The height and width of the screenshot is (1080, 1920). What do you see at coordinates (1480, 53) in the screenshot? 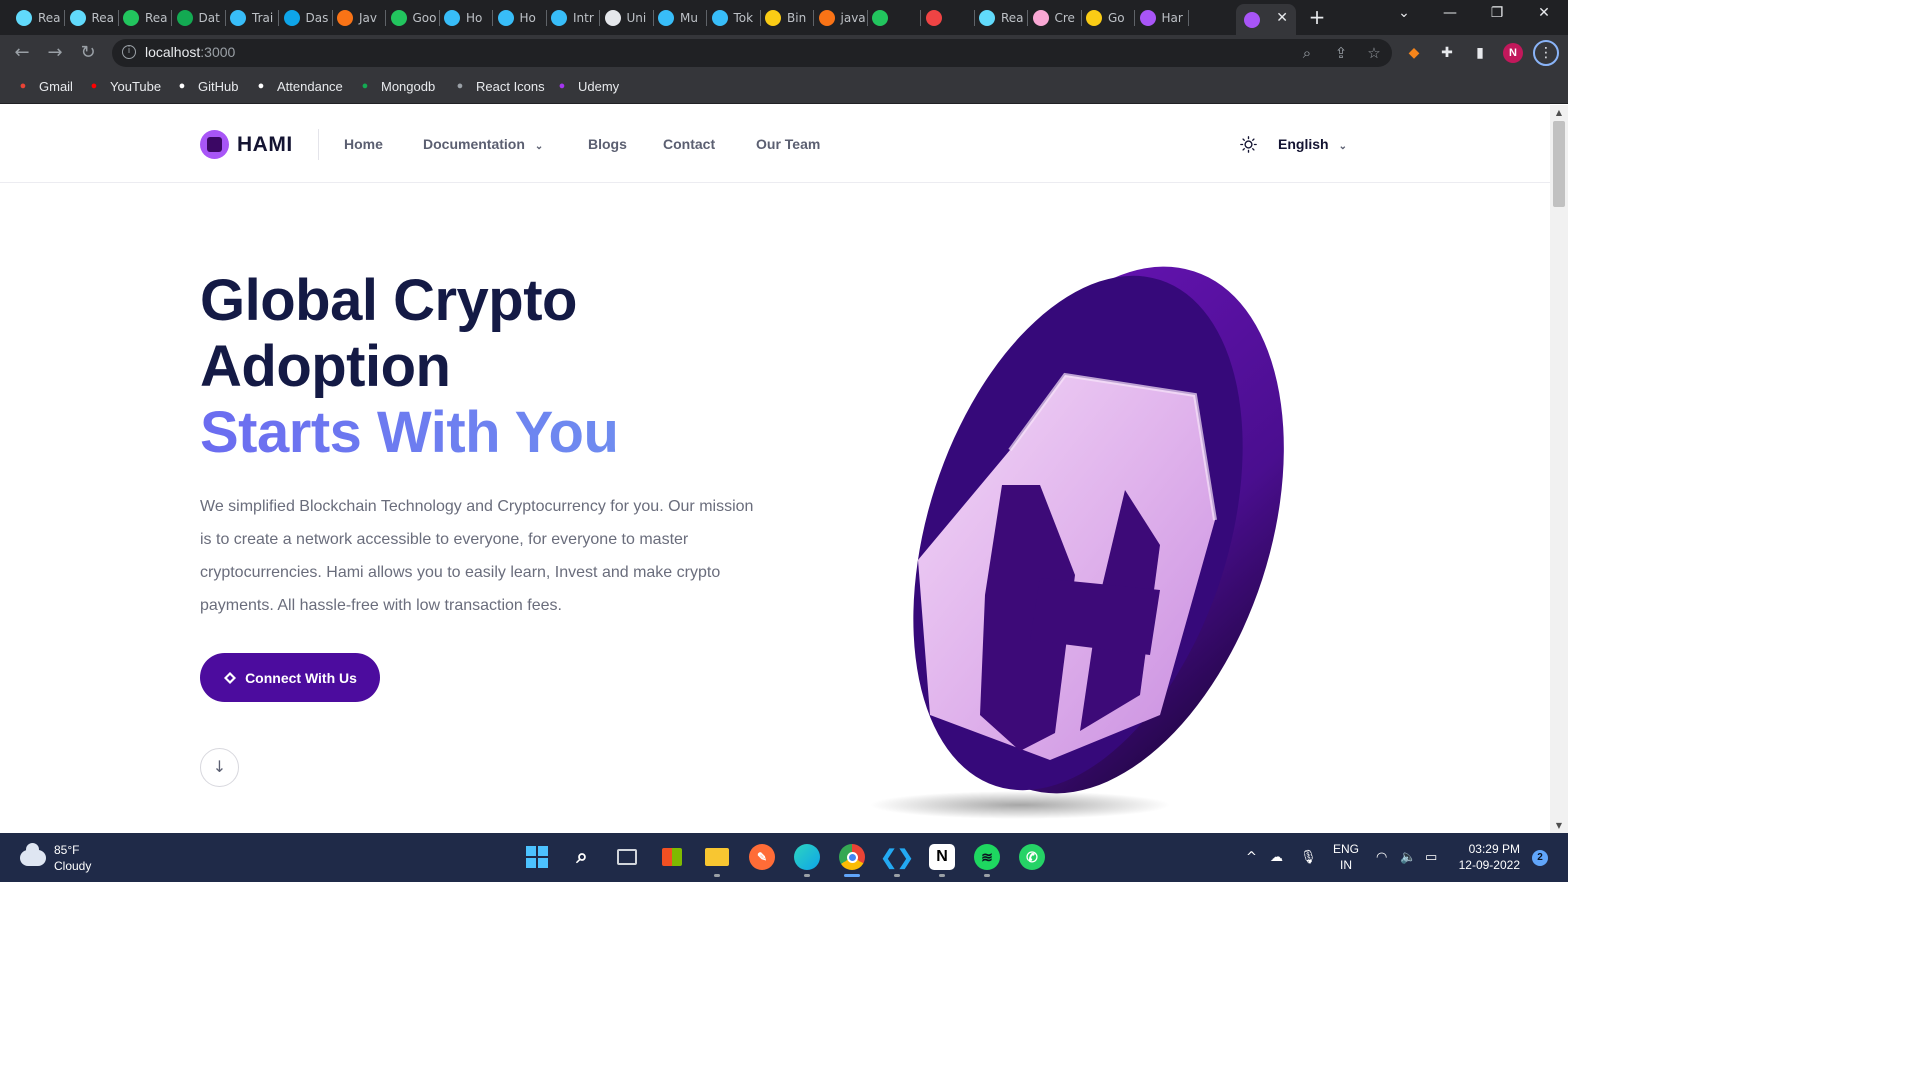
I see `side-panel-icon: ▮` at bounding box center [1480, 53].